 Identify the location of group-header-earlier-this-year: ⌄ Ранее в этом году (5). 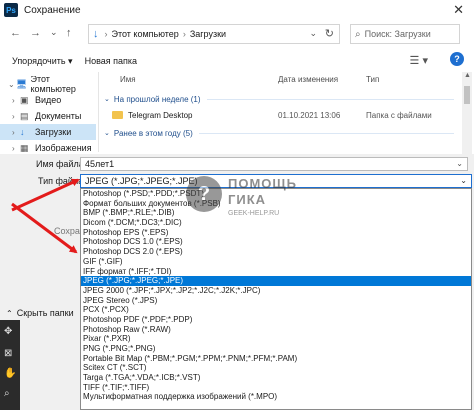
(281, 133).